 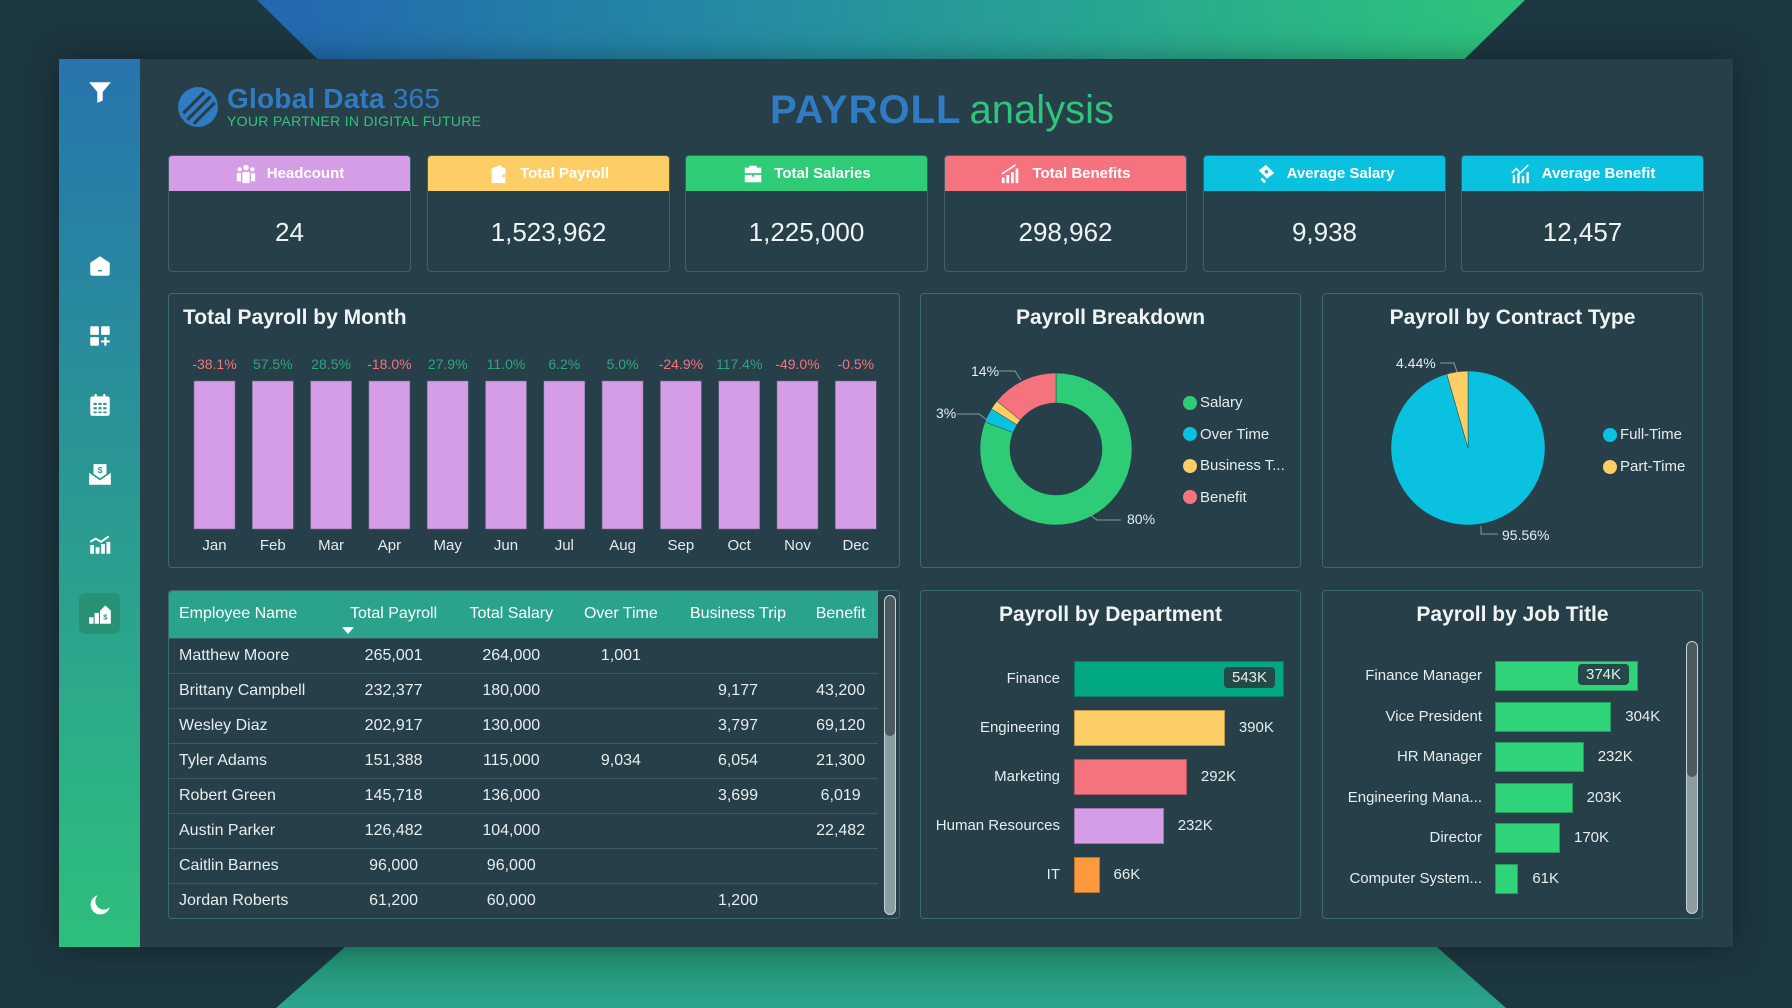 I want to click on bar-it, so click(x=1087, y=875).